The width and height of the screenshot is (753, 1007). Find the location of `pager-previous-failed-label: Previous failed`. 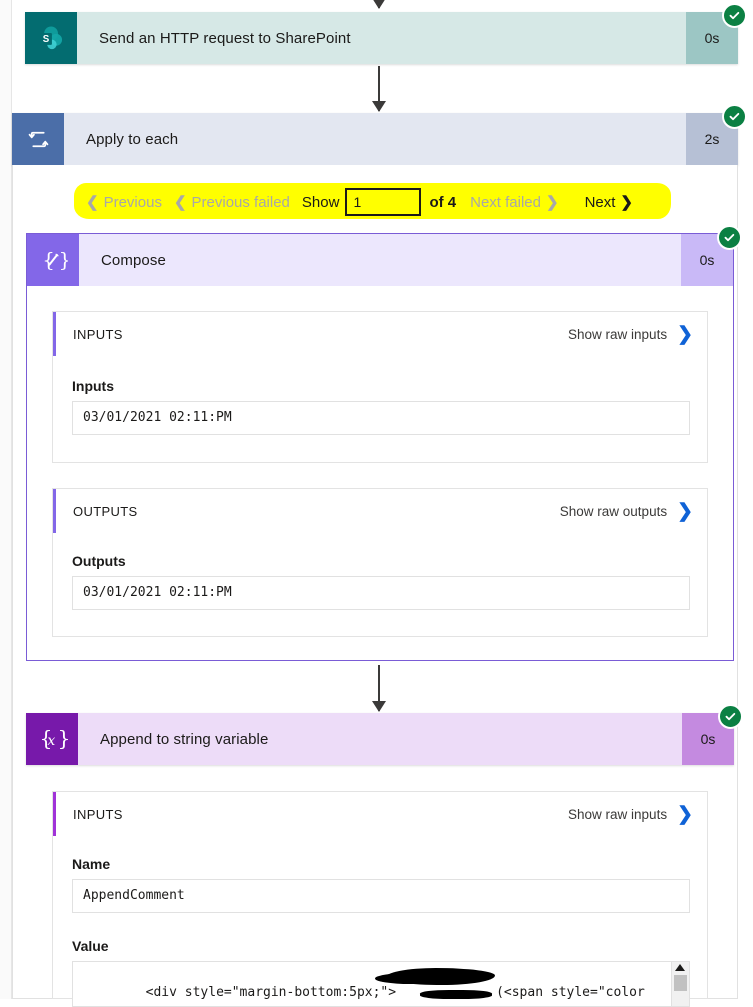

pager-previous-failed-label: Previous failed is located at coordinates (240, 202).